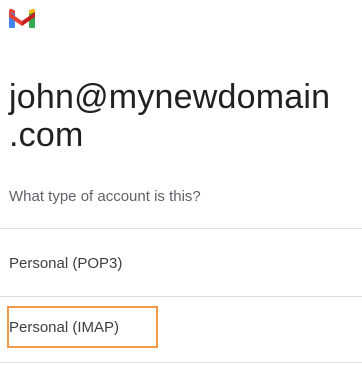 Image resolution: width=362 pixels, height=365 pixels. What do you see at coordinates (105, 196) in the screenshot?
I see `account-type-prompt: What type of account is this?` at bounding box center [105, 196].